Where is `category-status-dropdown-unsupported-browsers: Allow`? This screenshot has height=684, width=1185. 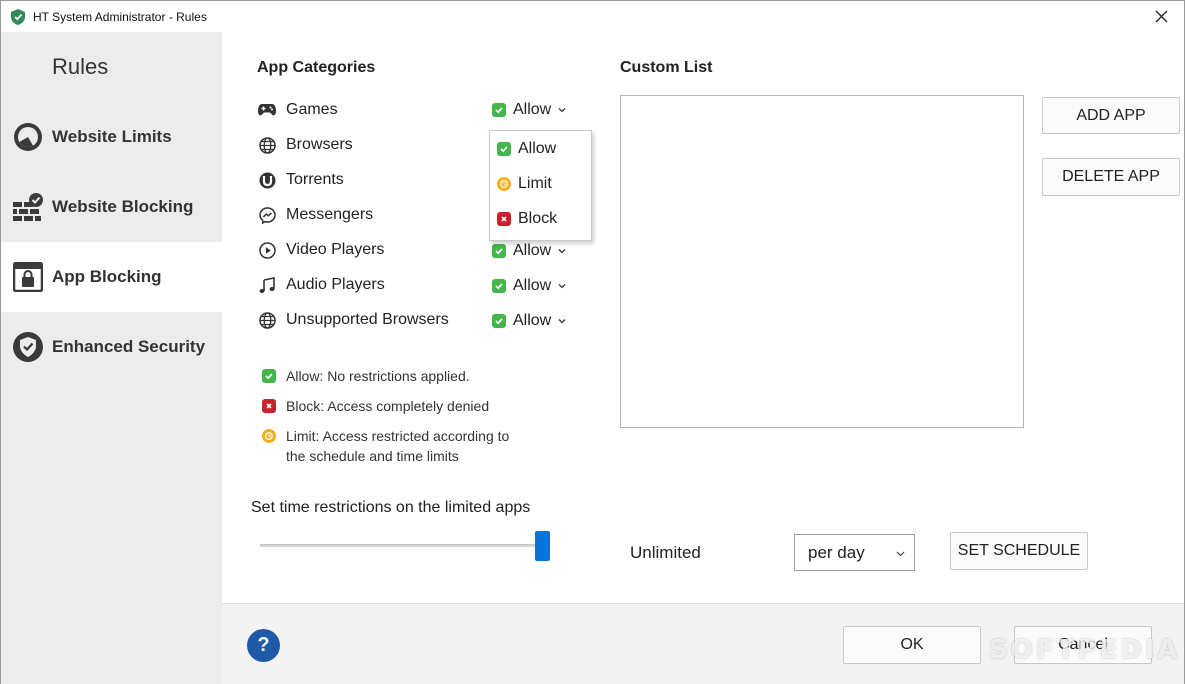
category-status-dropdown-unsupported-browsers: Allow is located at coordinates (529, 321).